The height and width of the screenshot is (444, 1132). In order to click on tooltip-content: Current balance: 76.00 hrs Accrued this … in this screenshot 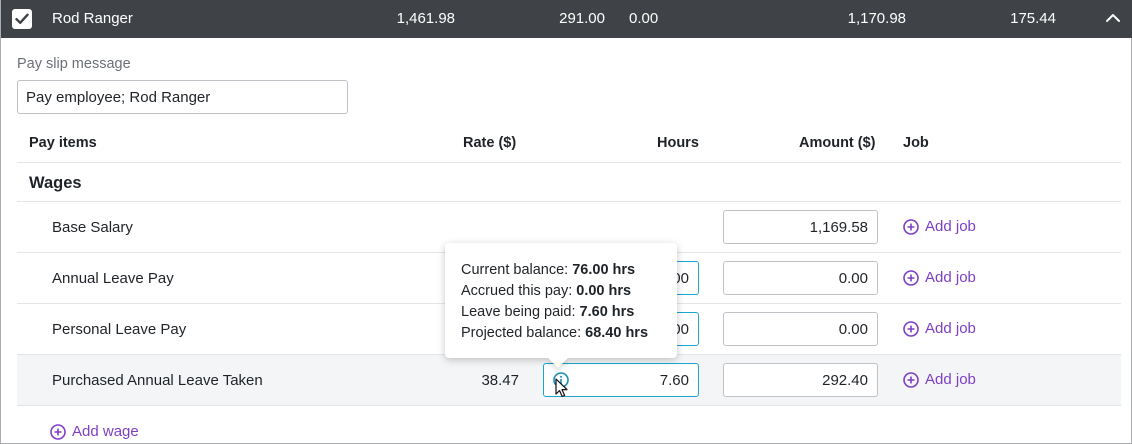, I will do `click(569, 302)`.